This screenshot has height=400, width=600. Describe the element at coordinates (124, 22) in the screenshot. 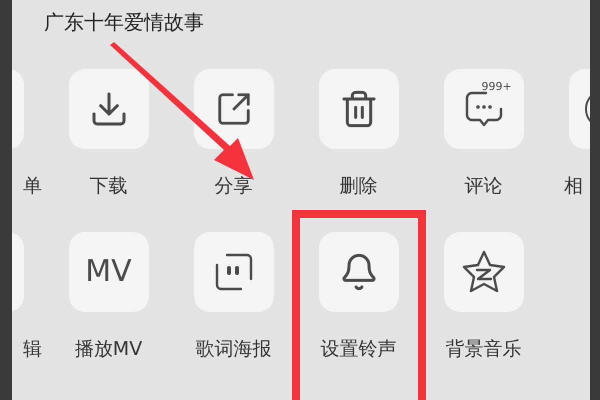

I see `song-title: 广东十年爱情故事` at that location.